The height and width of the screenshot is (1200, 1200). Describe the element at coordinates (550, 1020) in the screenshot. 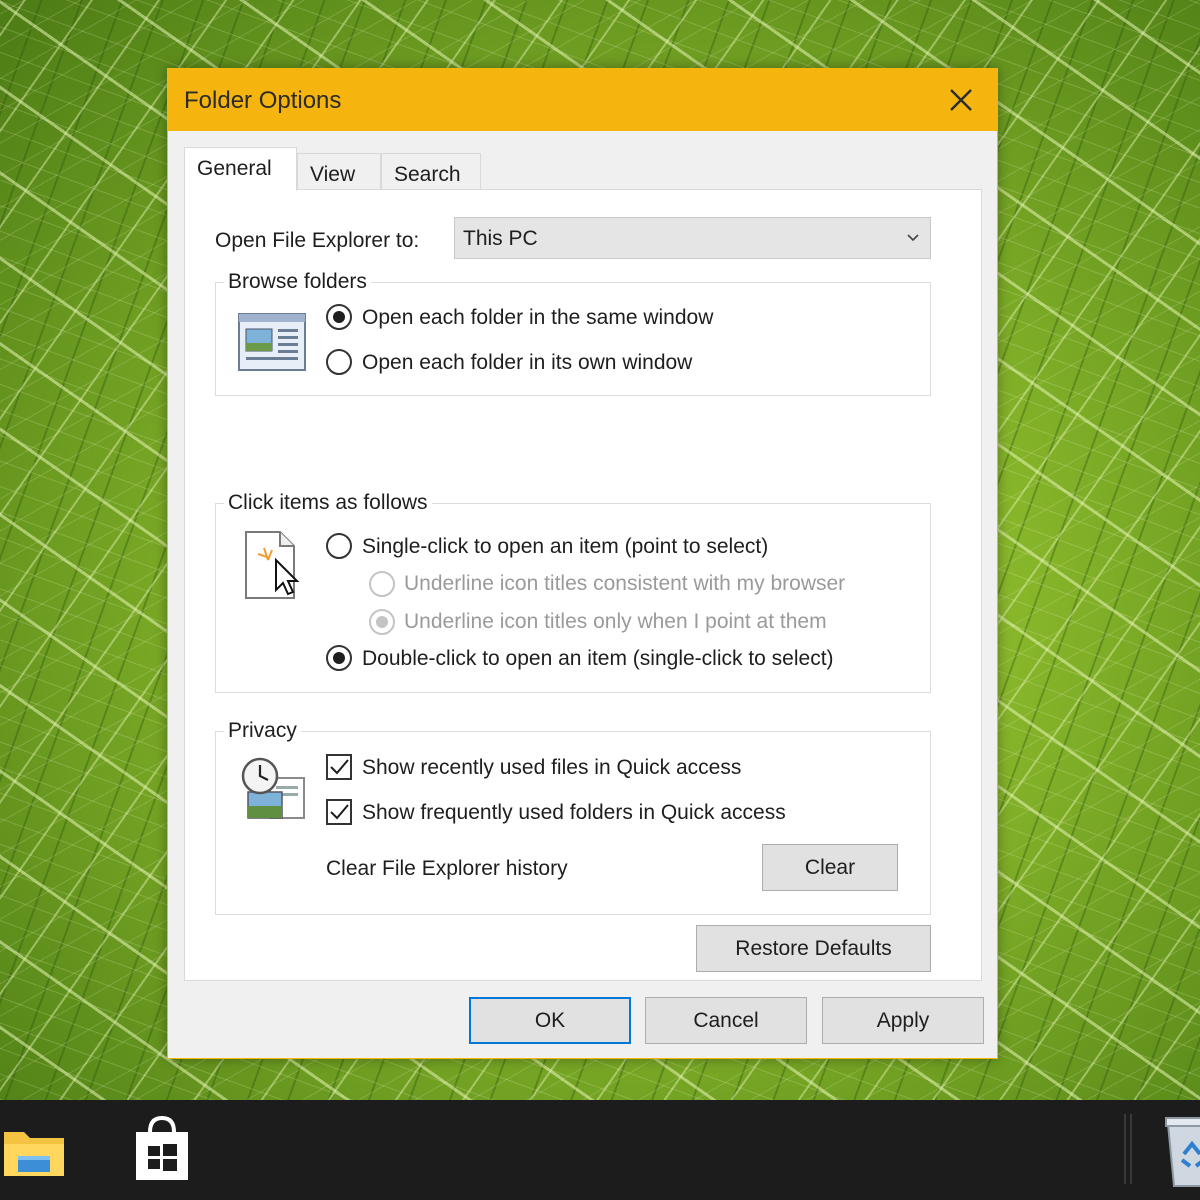

I see `ok-button: OK` at that location.